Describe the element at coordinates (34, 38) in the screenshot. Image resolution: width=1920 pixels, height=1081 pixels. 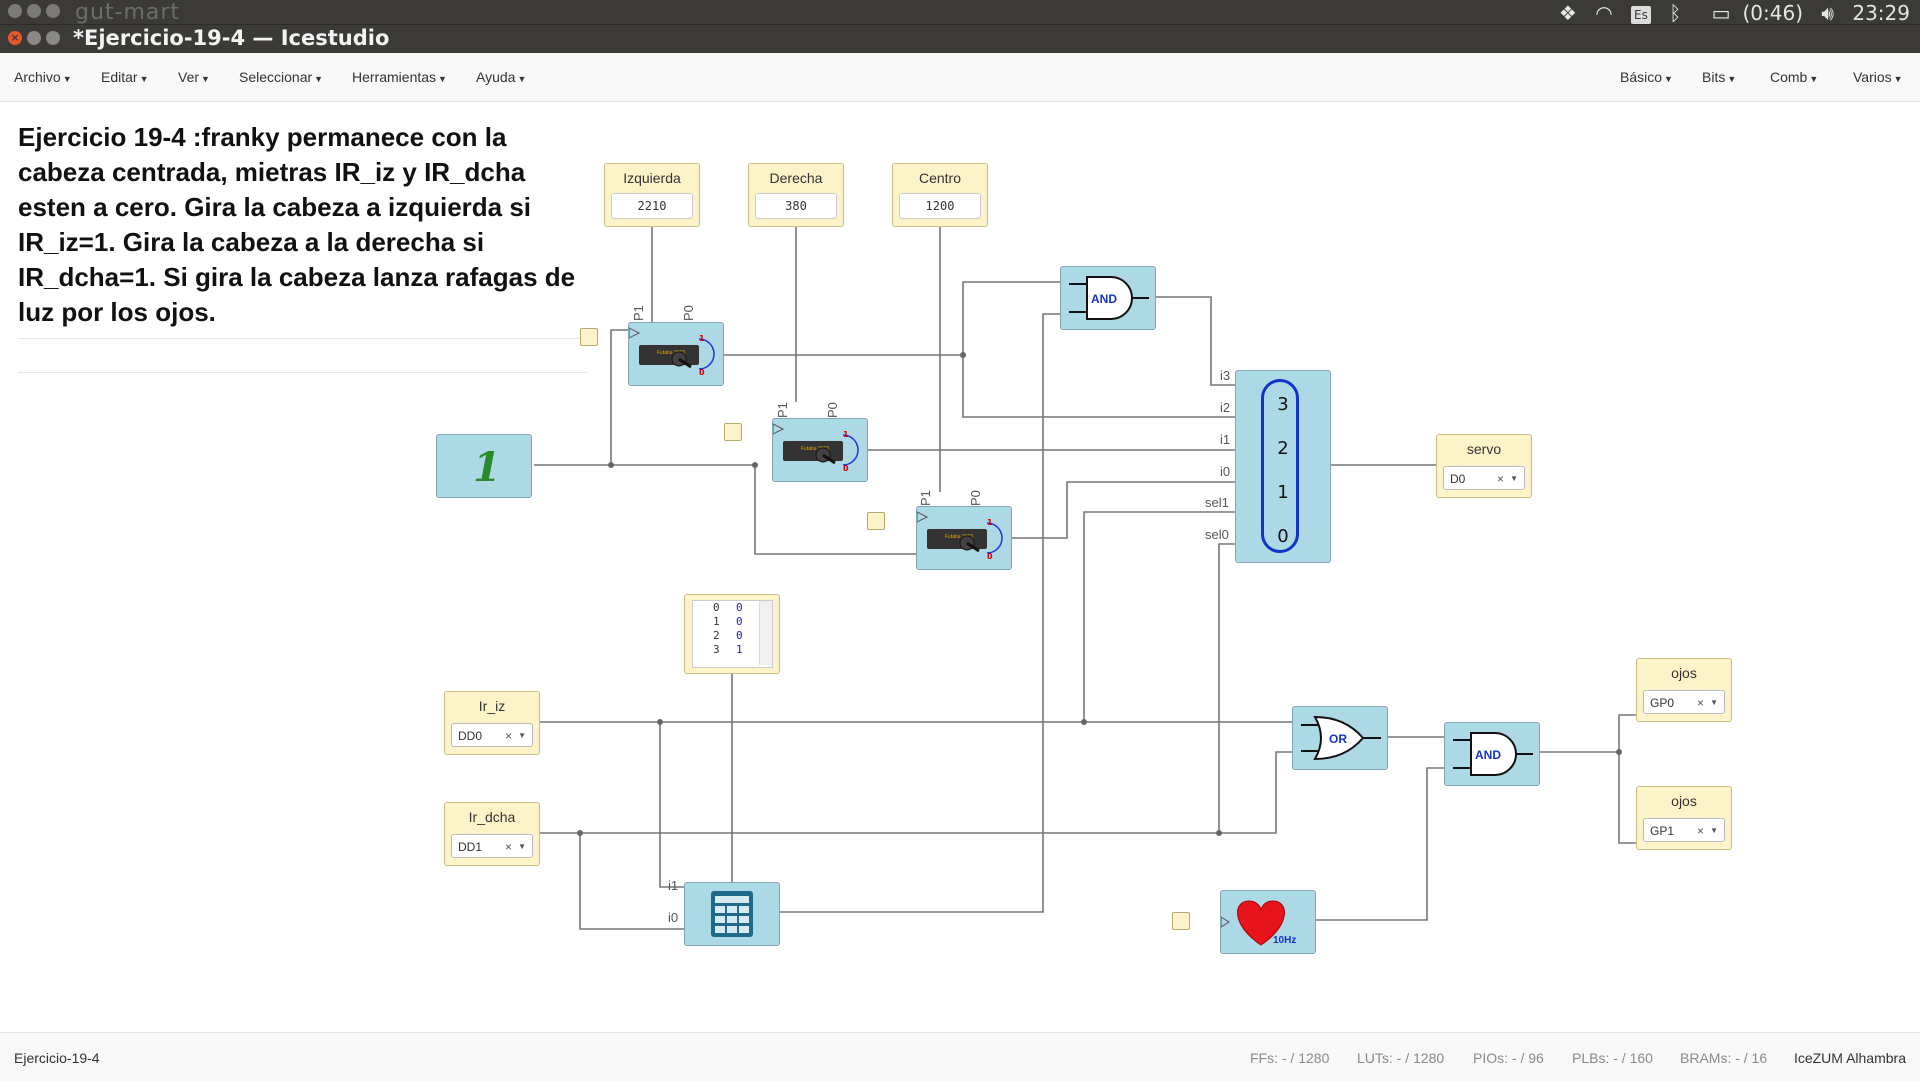
I see `window-minimize-button` at that location.